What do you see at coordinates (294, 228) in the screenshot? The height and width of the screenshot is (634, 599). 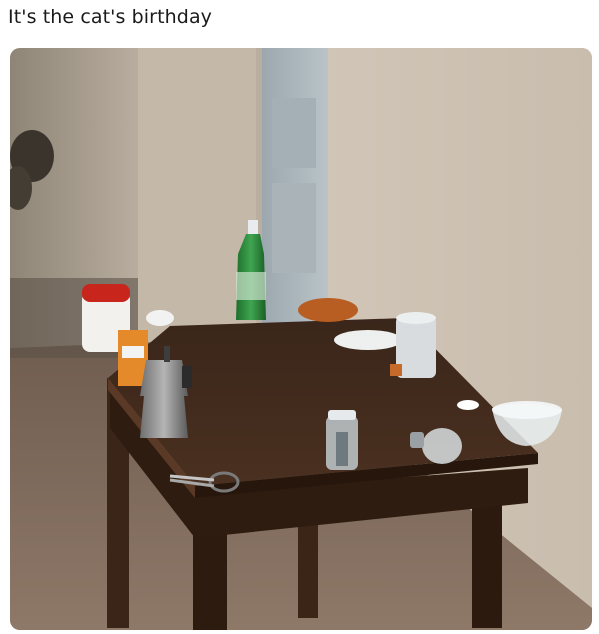 I see `door-panel-bottom` at bounding box center [294, 228].